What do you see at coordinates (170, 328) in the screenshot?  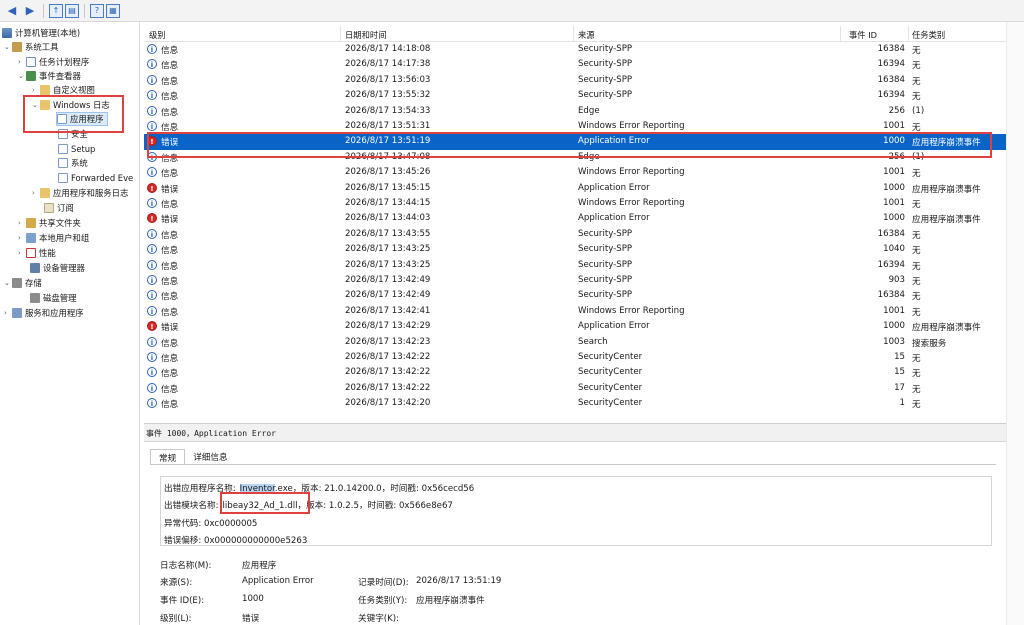 I see `level-cell: 错误` at bounding box center [170, 328].